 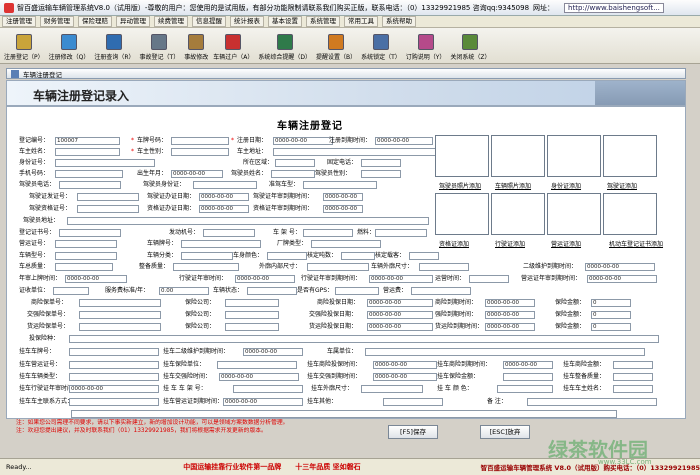 What do you see at coordinates (69, 48) in the screenshot?
I see `toolbar-button-1: 注册修改（Q）` at bounding box center [69, 48].